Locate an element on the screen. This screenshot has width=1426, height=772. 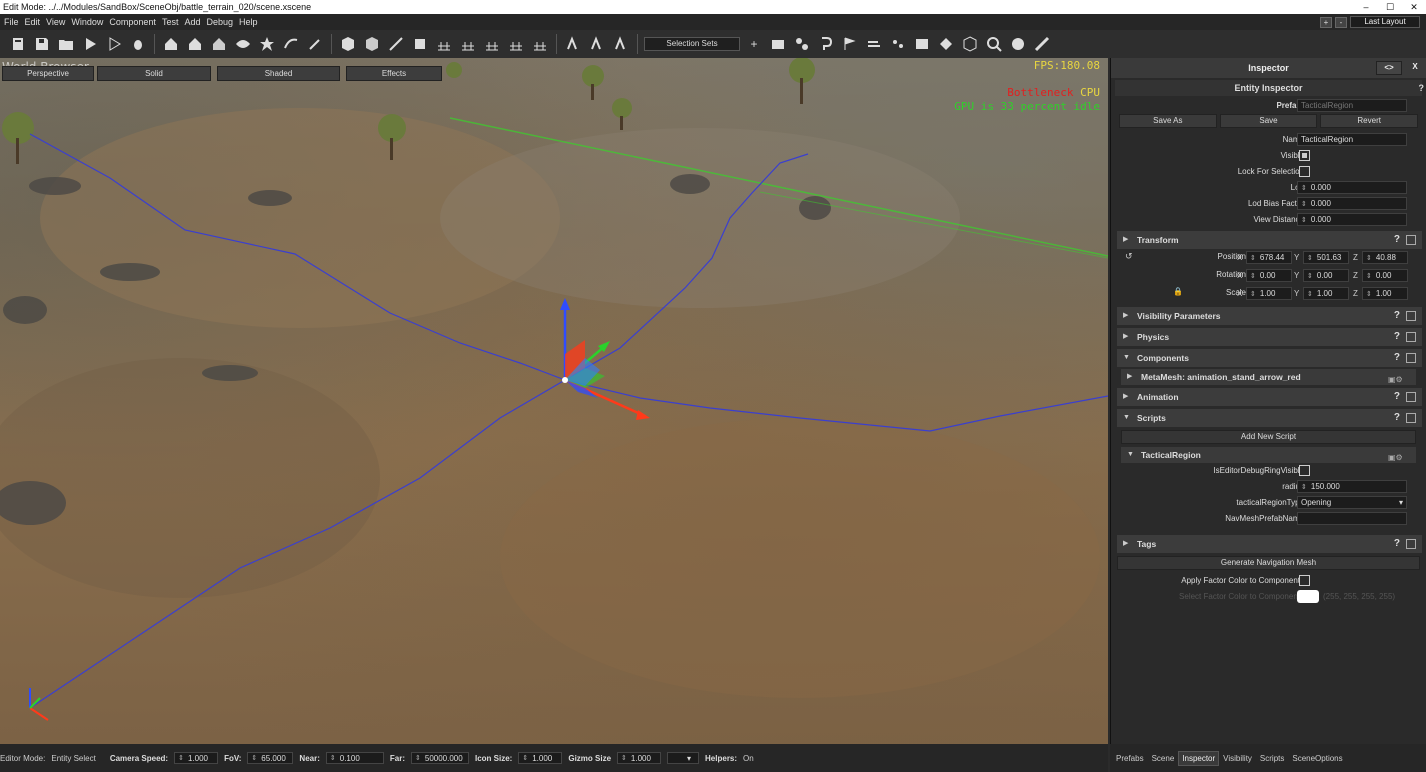
apply-factor-checkbox is located at coordinates (1304, 580).